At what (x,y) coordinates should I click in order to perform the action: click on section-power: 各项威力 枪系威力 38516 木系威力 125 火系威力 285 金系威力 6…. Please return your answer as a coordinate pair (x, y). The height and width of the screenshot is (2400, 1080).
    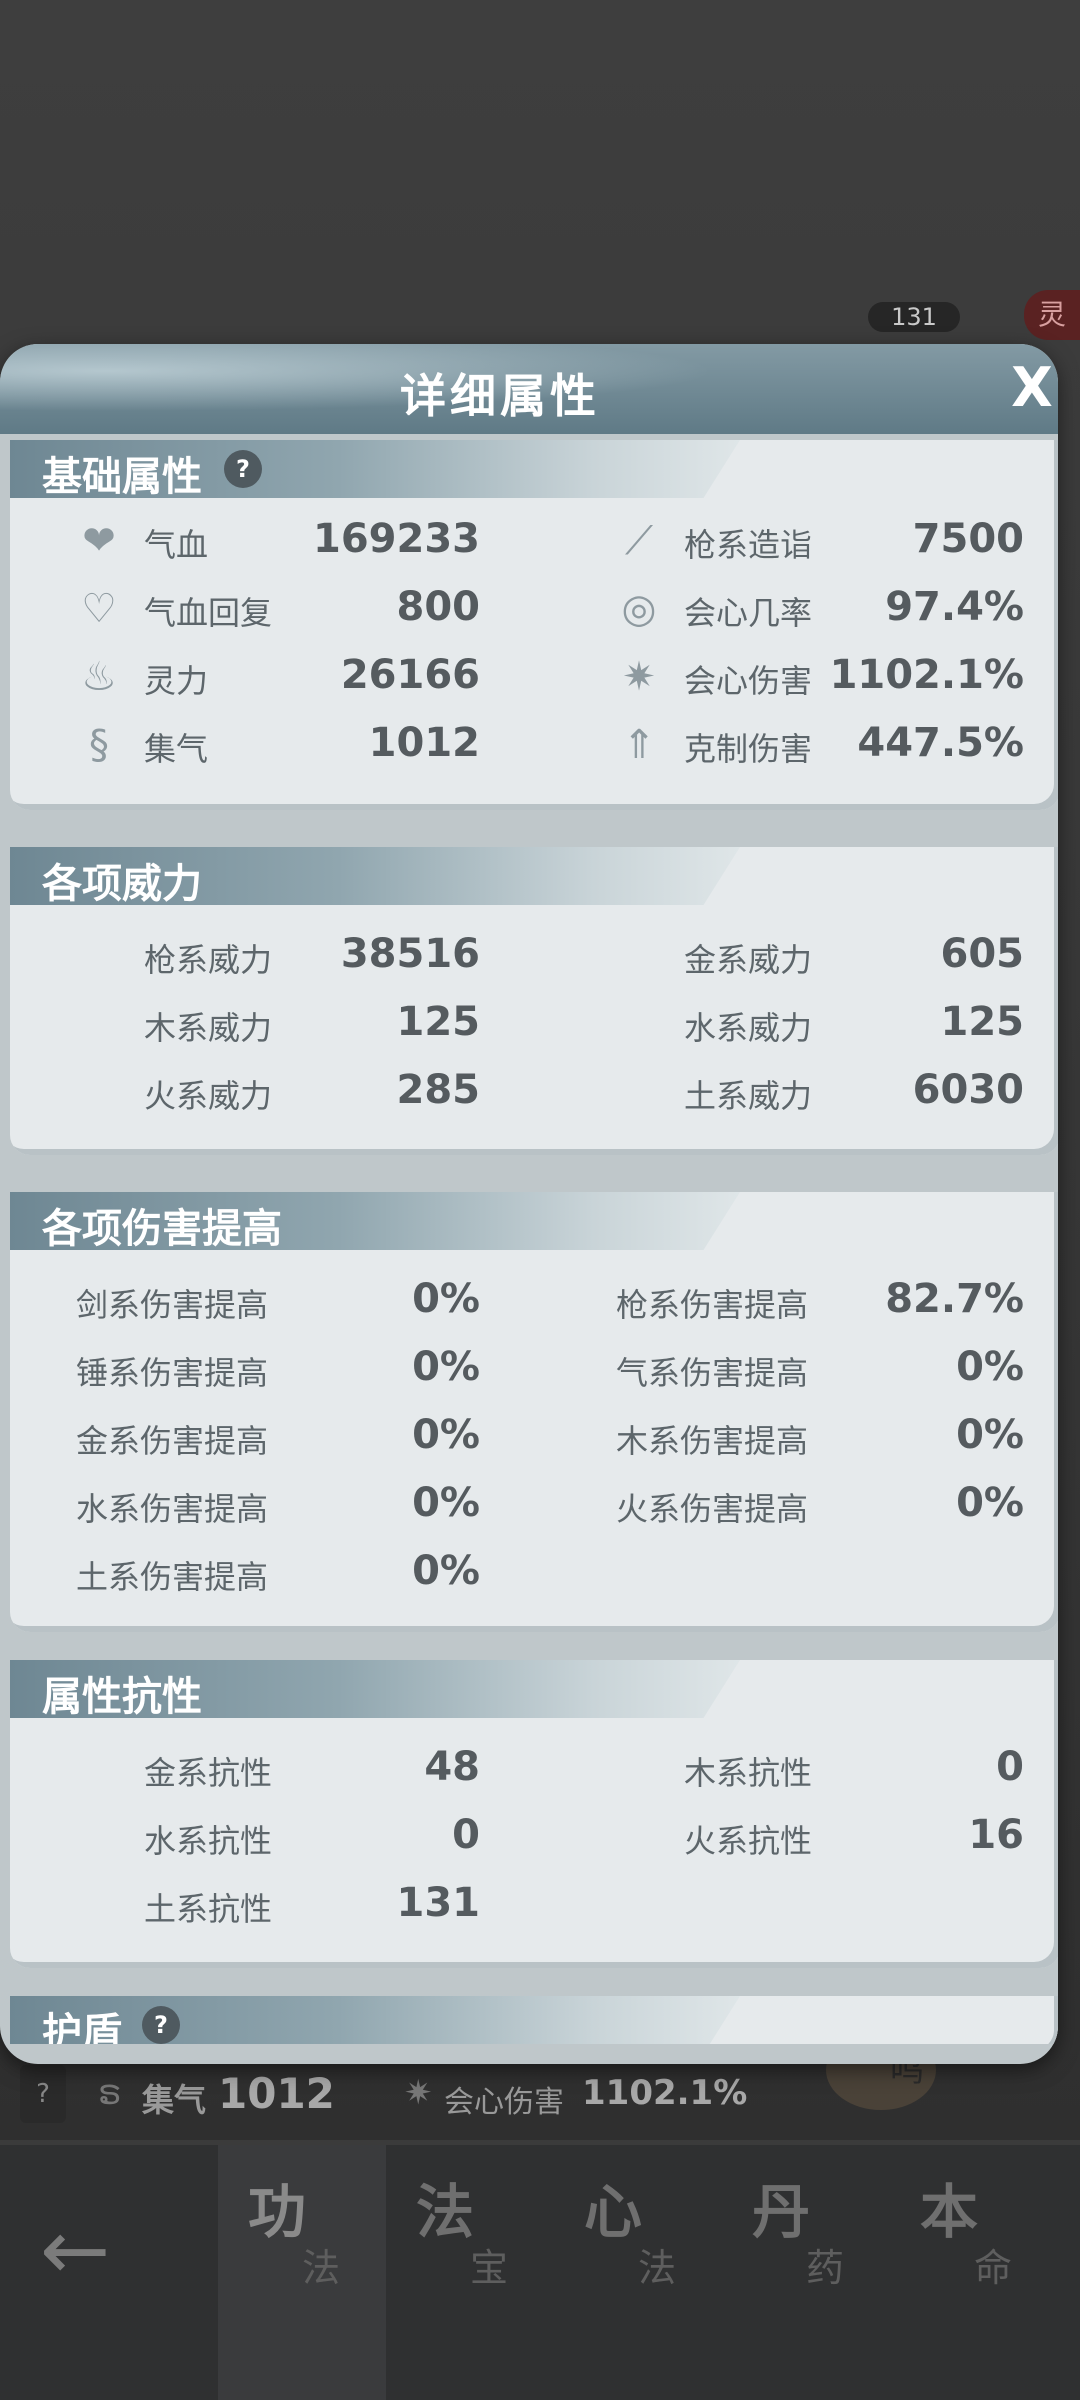
    Looking at the image, I should click on (534, 1001).